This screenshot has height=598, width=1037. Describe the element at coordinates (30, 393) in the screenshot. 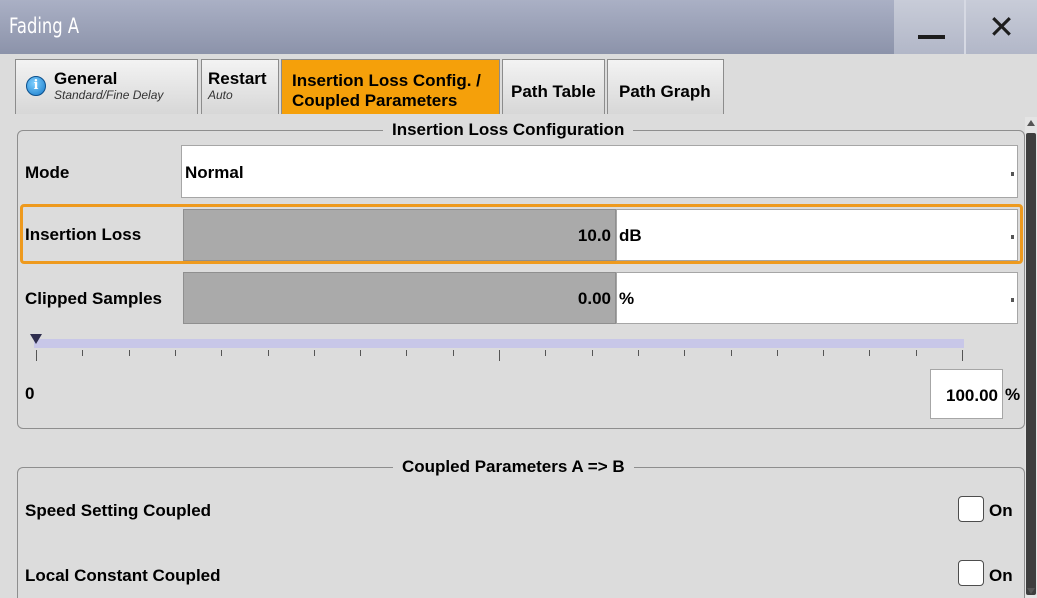

I see `bar-min-label: 0` at that location.